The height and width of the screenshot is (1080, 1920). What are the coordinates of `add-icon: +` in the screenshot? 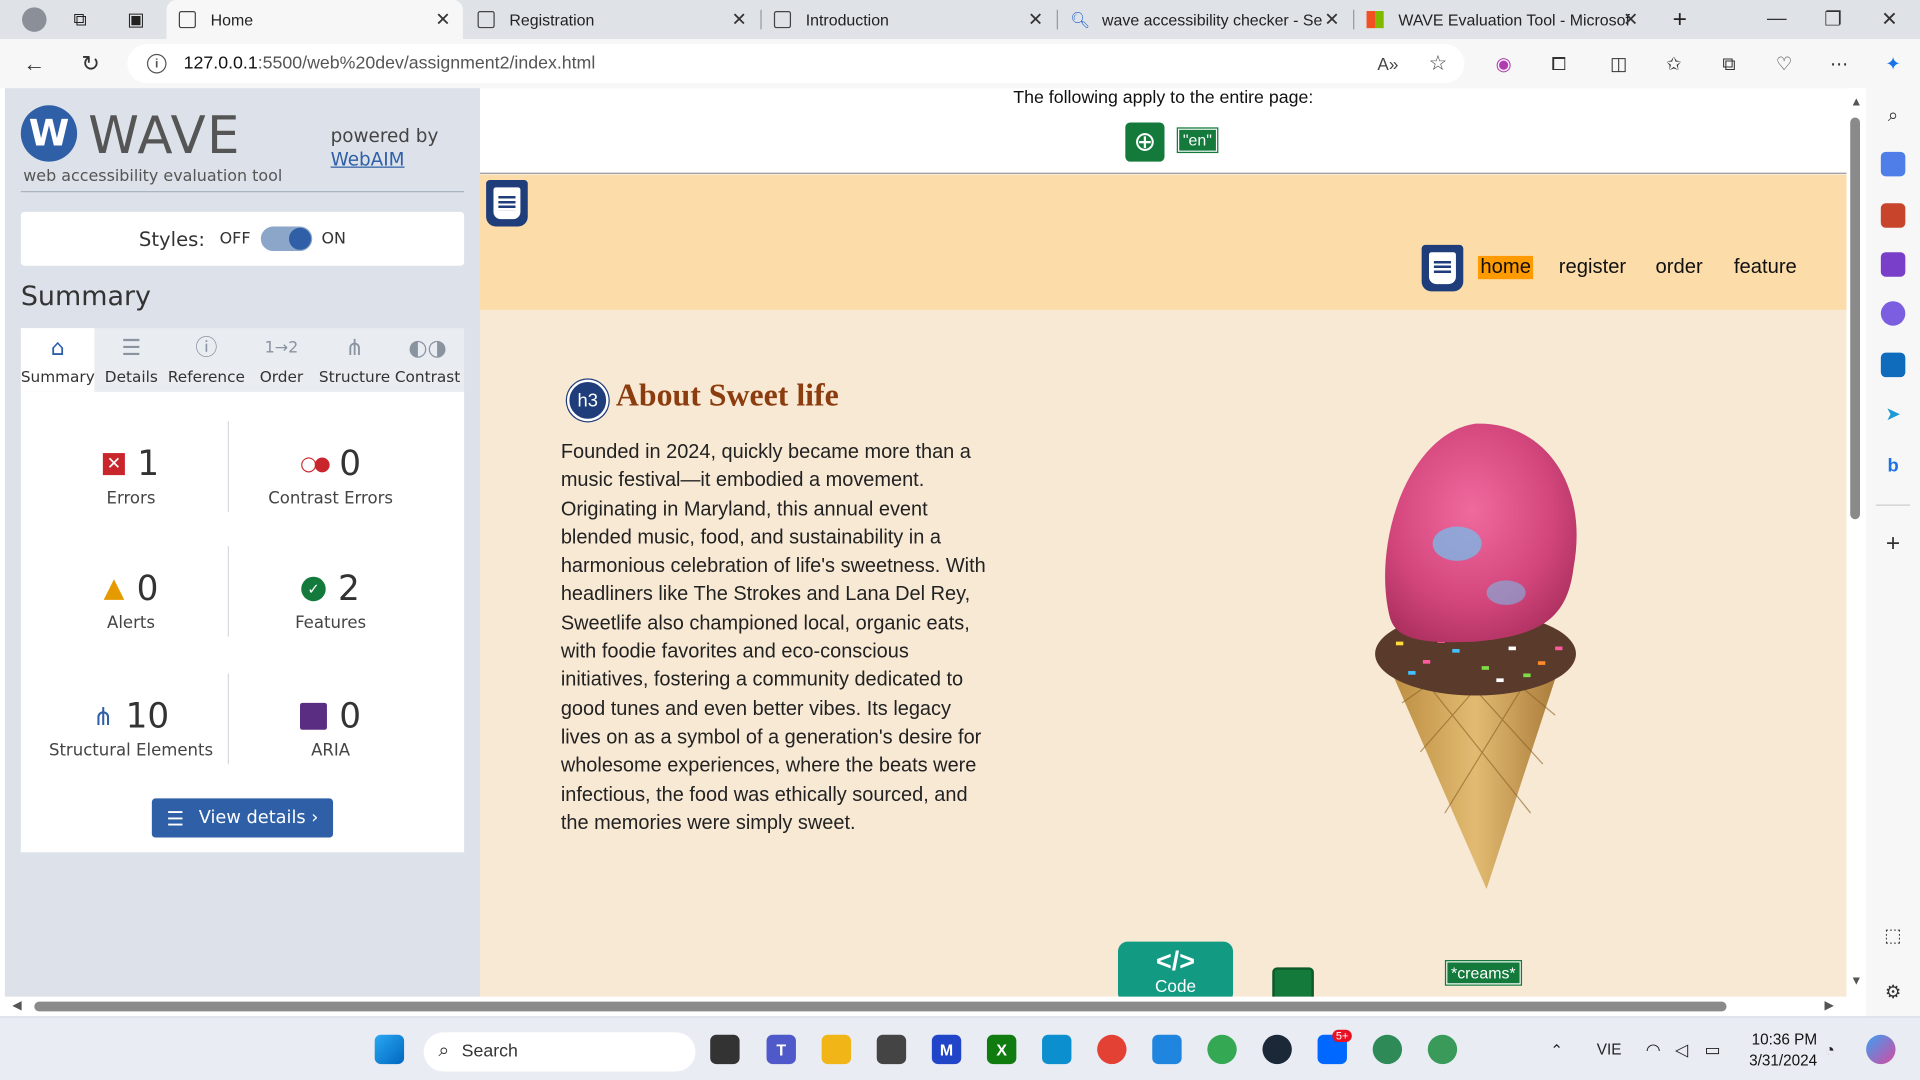 It's located at (1893, 543).